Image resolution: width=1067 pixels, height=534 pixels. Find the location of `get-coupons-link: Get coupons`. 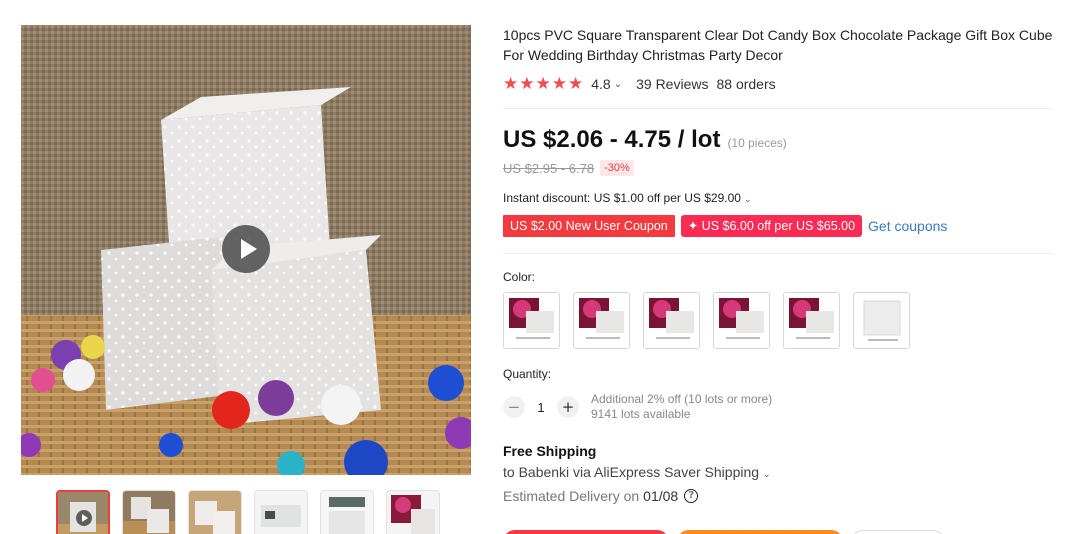

get-coupons-link: Get coupons is located at coordinates (907, 226).